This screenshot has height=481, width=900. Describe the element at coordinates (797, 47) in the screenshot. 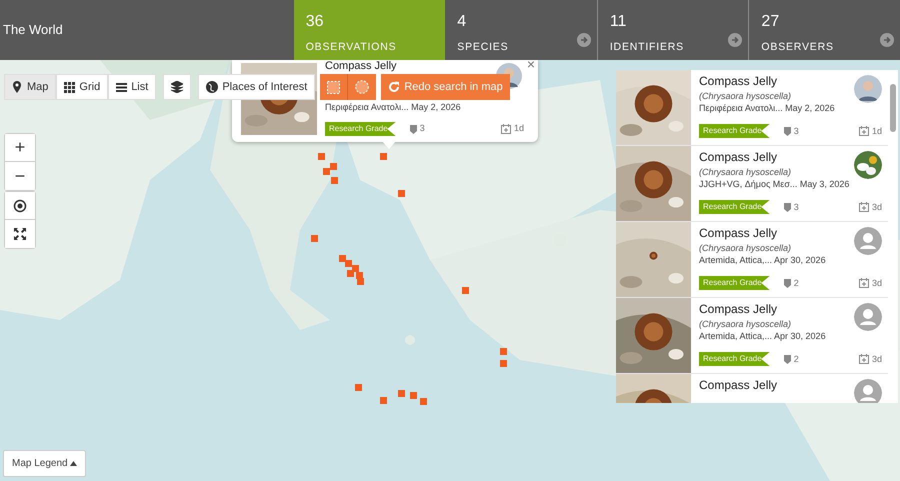

I see `stat-label: OBSERVERS` at that location.